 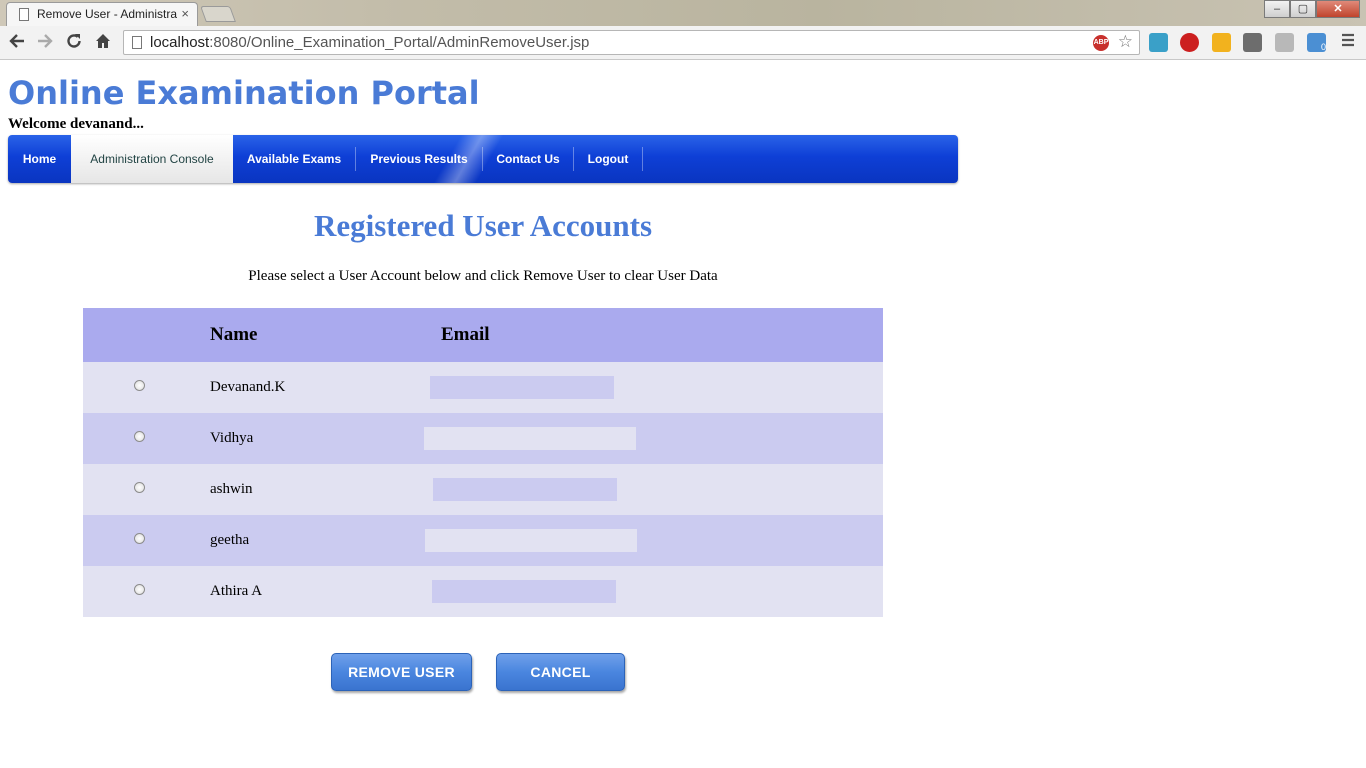 What do you see at coordinates (39, 159) in the screenshot?
I see `nav-home: Home` at bounding box center [39, 159].